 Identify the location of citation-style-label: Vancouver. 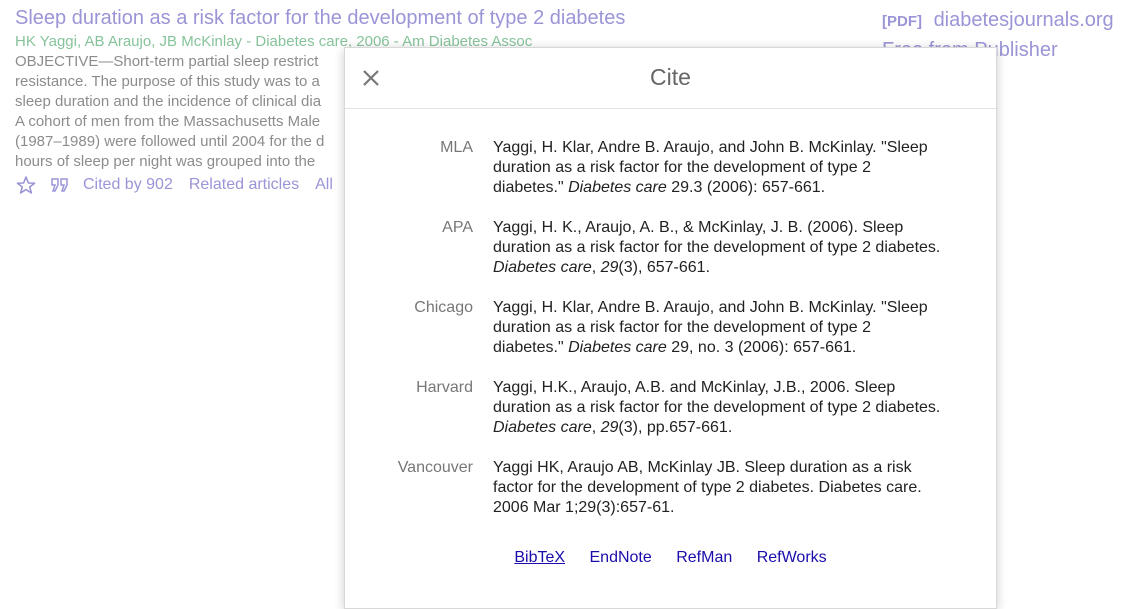
(435, 467).